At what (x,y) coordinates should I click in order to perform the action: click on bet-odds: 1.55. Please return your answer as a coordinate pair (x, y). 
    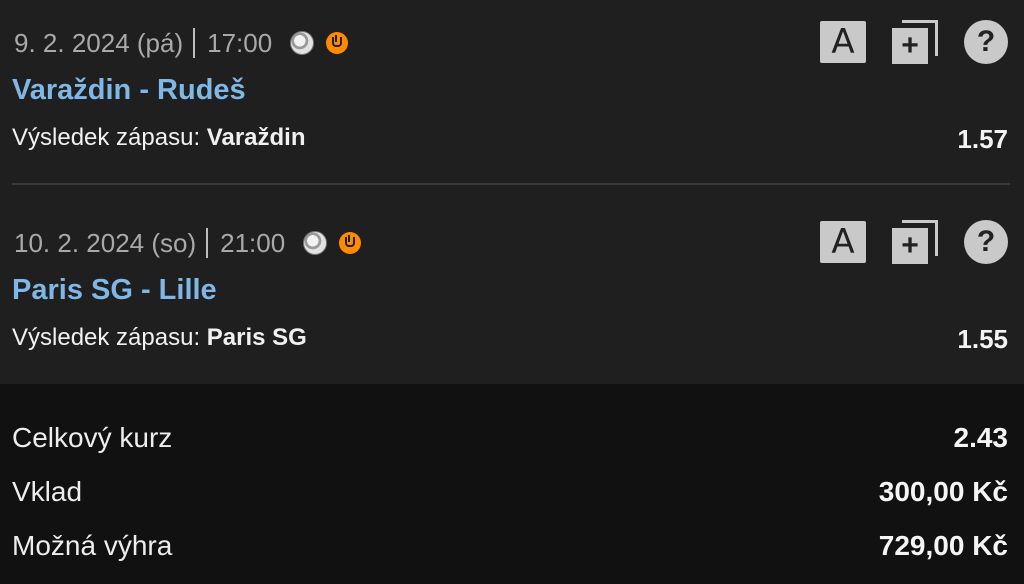
    Looking at the image, I should click on (982, 339).